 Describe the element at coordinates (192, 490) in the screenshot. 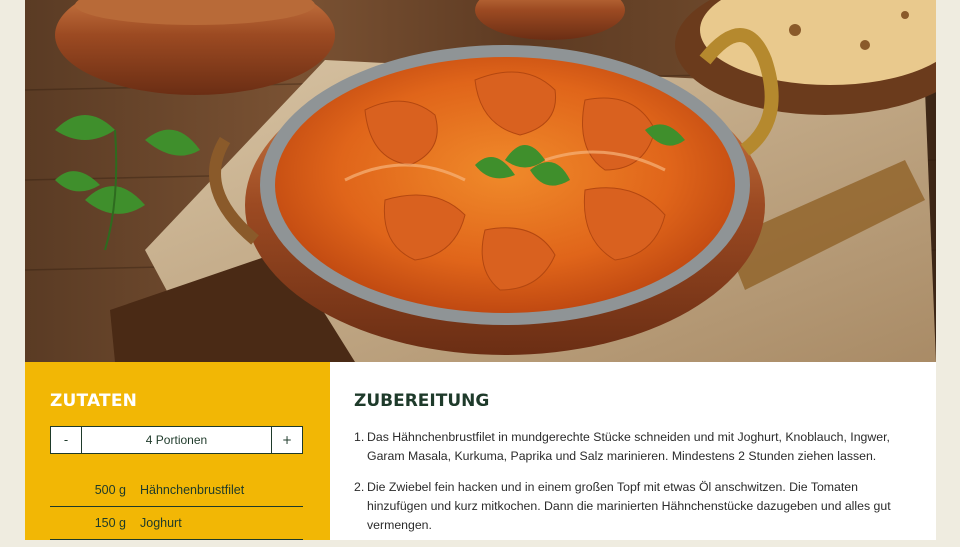

I see `ingredient-name: Hähnchenbrustfilet` at that location.